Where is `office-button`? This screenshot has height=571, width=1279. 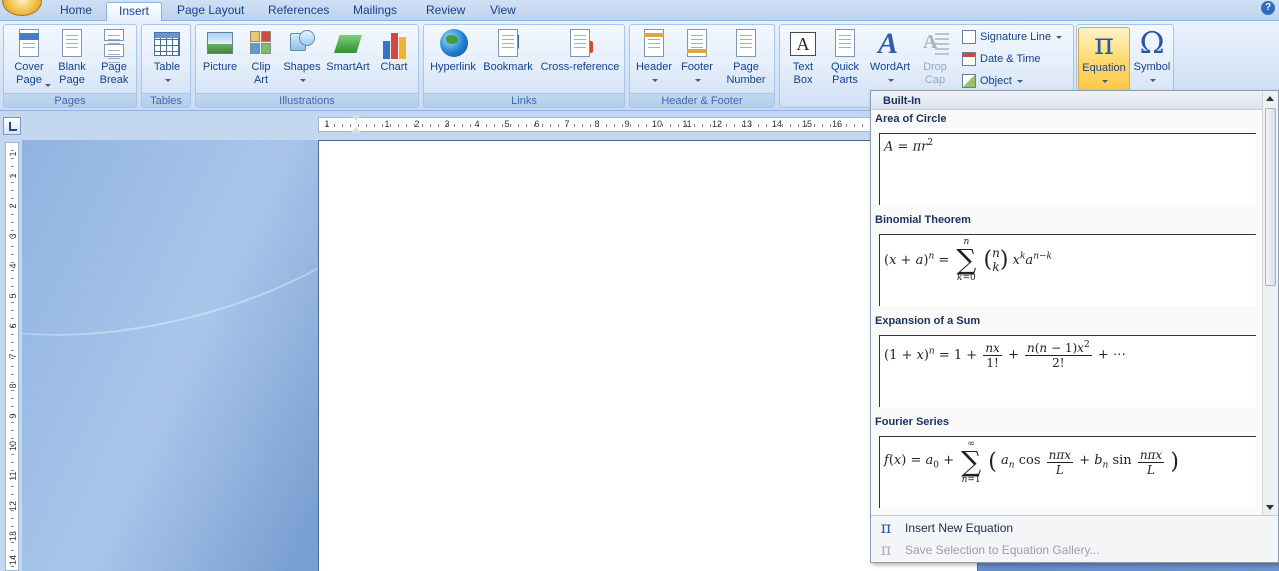
office-button is located at coordinates (22, 8).